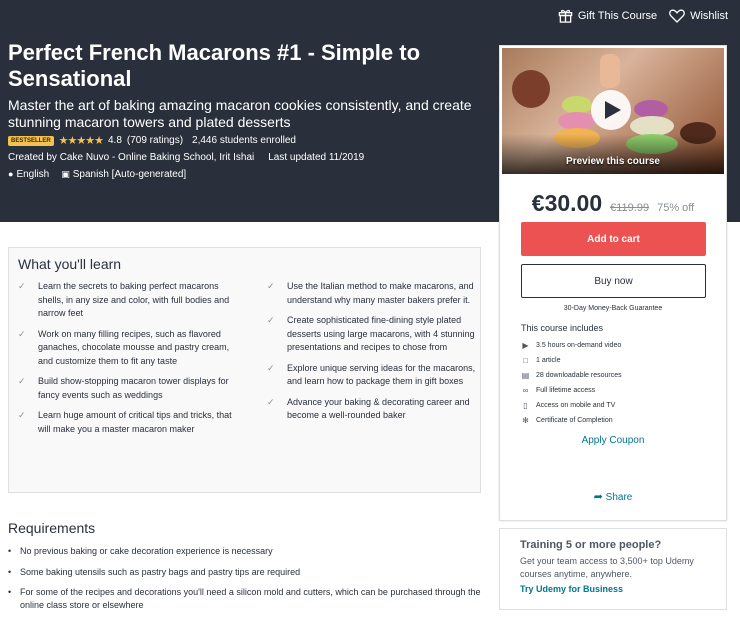 This screenshot has width=740, height=626. I want to click on money-back-guarantee: 30-Day Money-Back Guarantee, so click(613, 308).